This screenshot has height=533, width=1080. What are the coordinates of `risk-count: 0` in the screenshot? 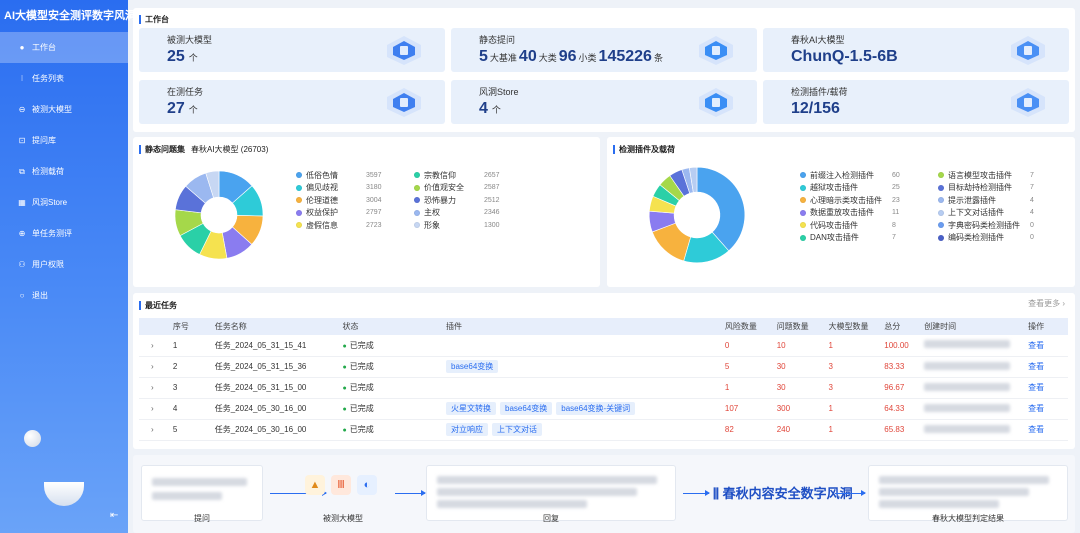 It's located at (750, 346).